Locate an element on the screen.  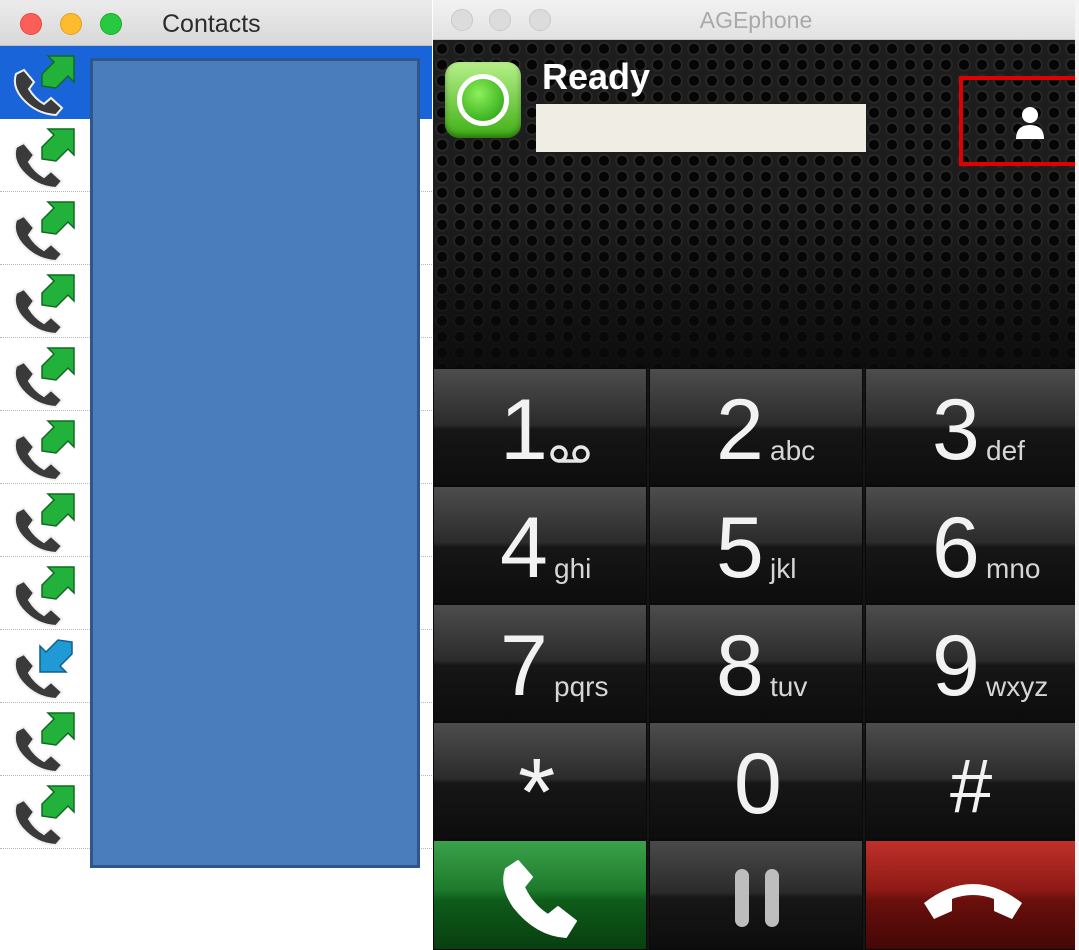
key-digit: 3 is located at coordinates (956, 430).